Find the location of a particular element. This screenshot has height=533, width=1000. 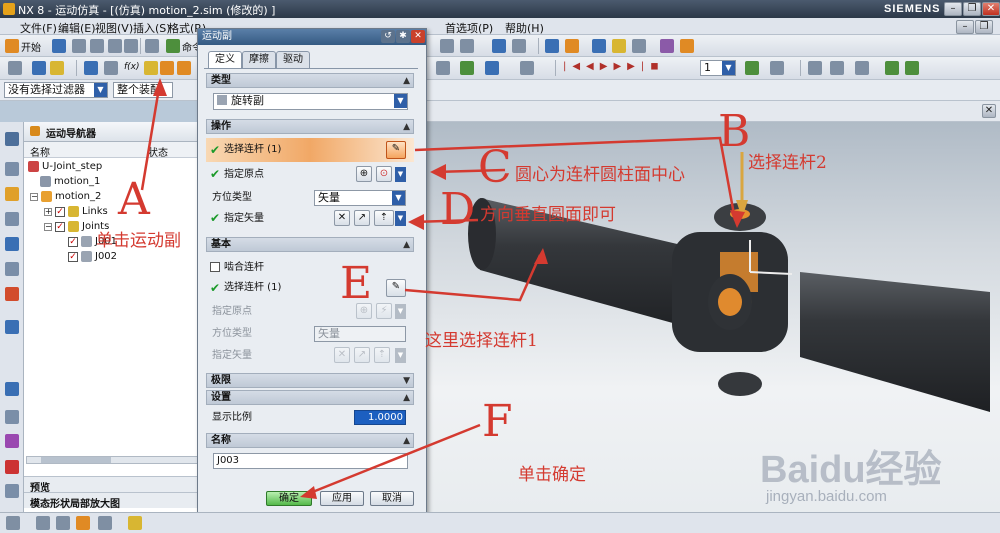

arrowhead-a is located at coordinates (160, 87).